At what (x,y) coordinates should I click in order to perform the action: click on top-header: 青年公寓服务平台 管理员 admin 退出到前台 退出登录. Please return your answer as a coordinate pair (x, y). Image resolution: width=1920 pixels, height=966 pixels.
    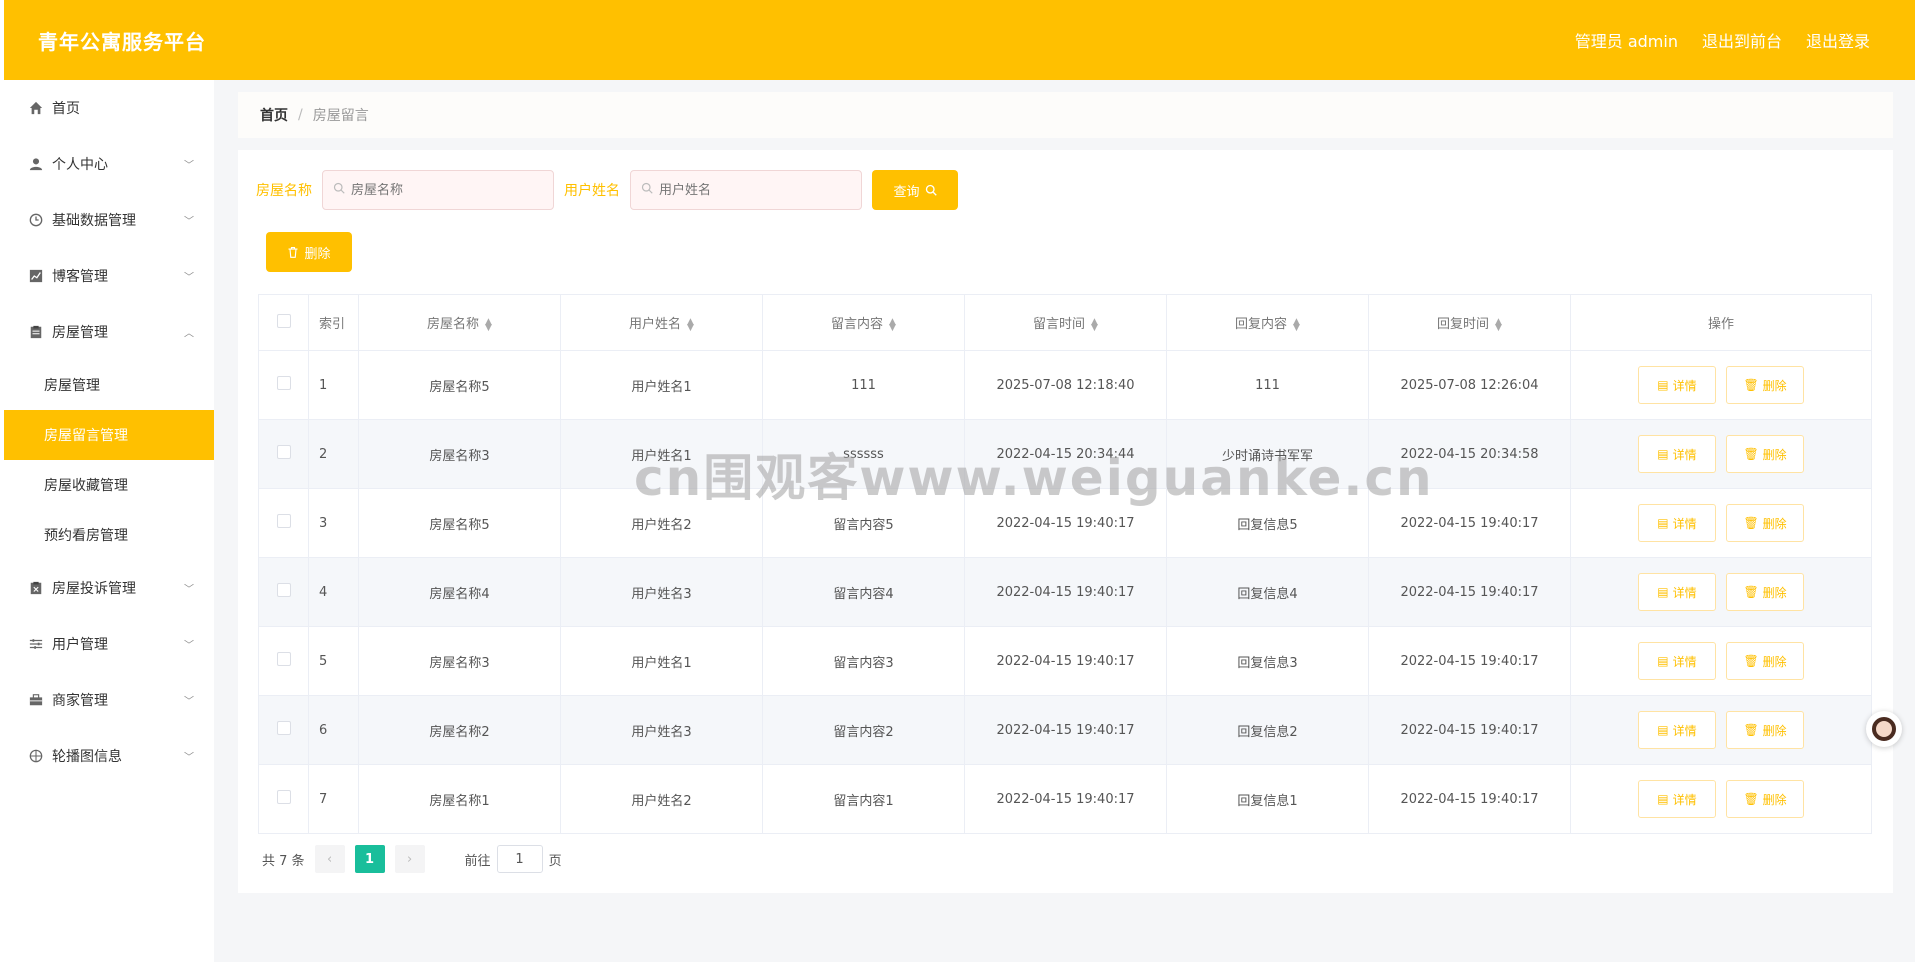
    Looking at the image, I should click on (959, 40).